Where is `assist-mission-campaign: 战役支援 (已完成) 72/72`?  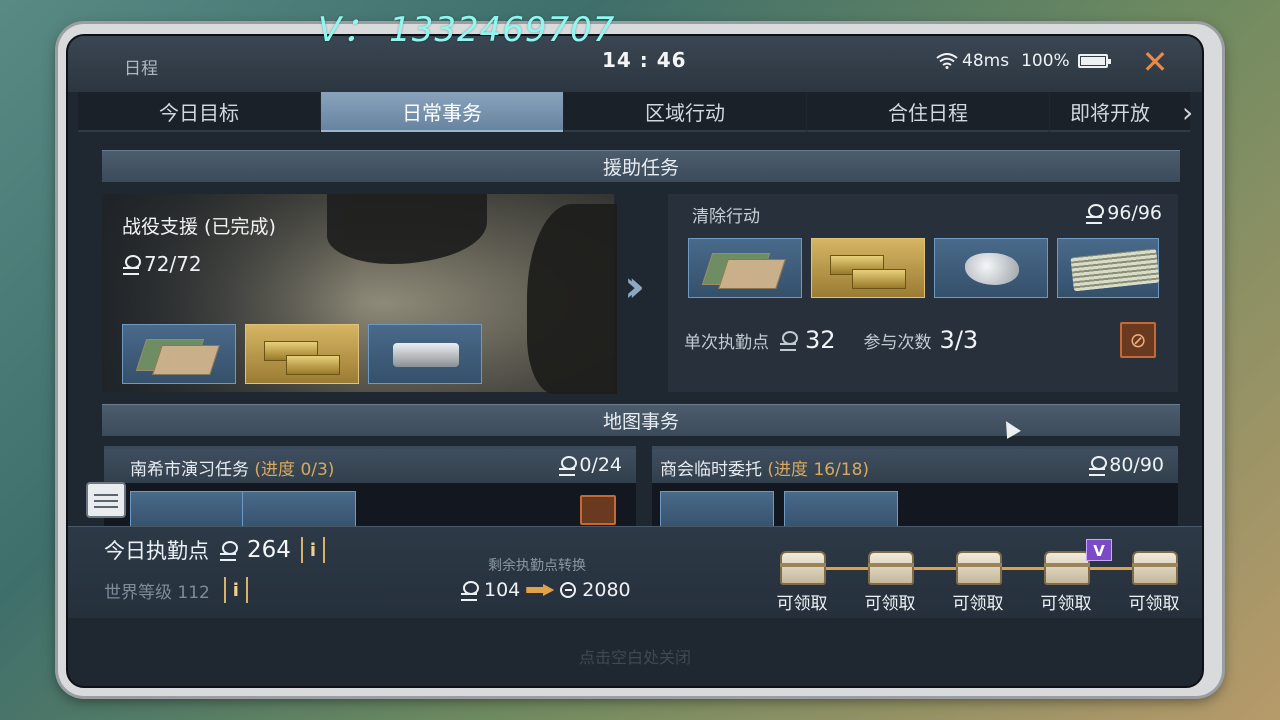 assist-mission-campaign: 战役支援 (已完成) 72/72 is located at coordinates (359, 294).